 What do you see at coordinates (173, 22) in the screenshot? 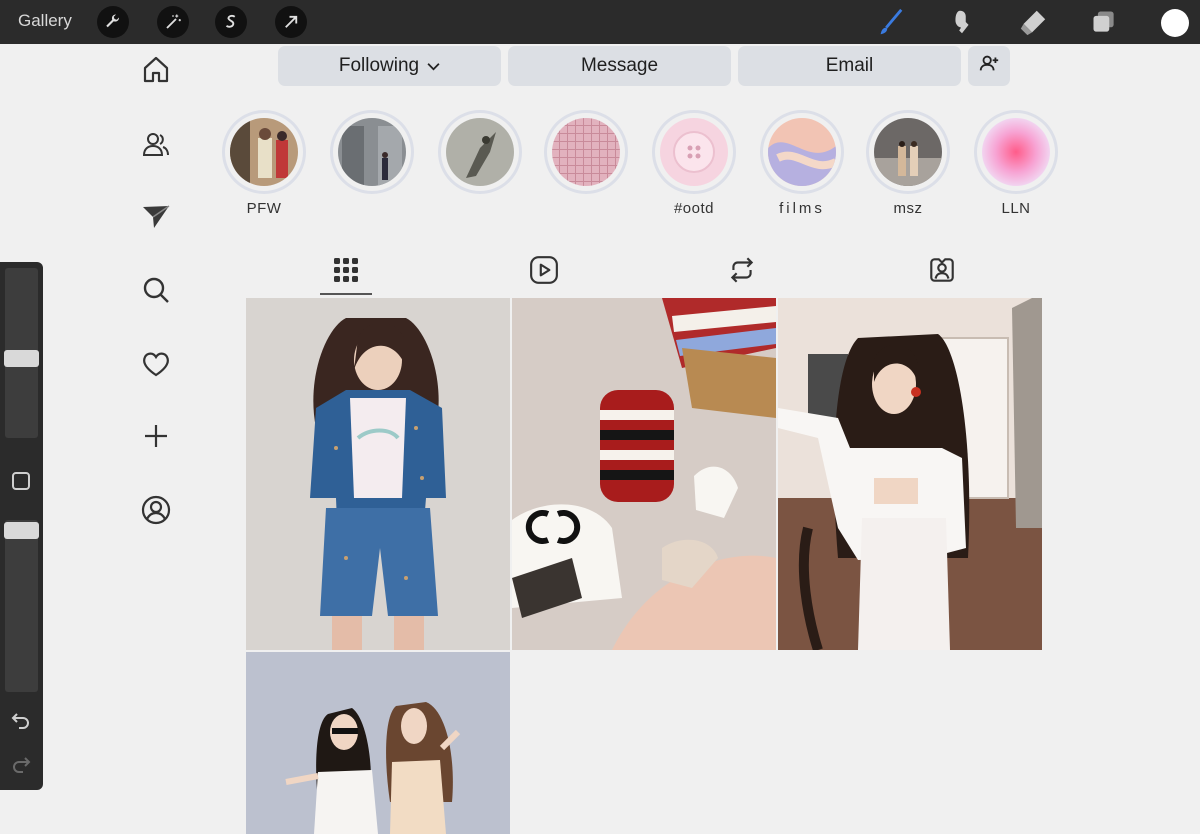
I see `magic-wand-icon` at bounding box center [173, 22].